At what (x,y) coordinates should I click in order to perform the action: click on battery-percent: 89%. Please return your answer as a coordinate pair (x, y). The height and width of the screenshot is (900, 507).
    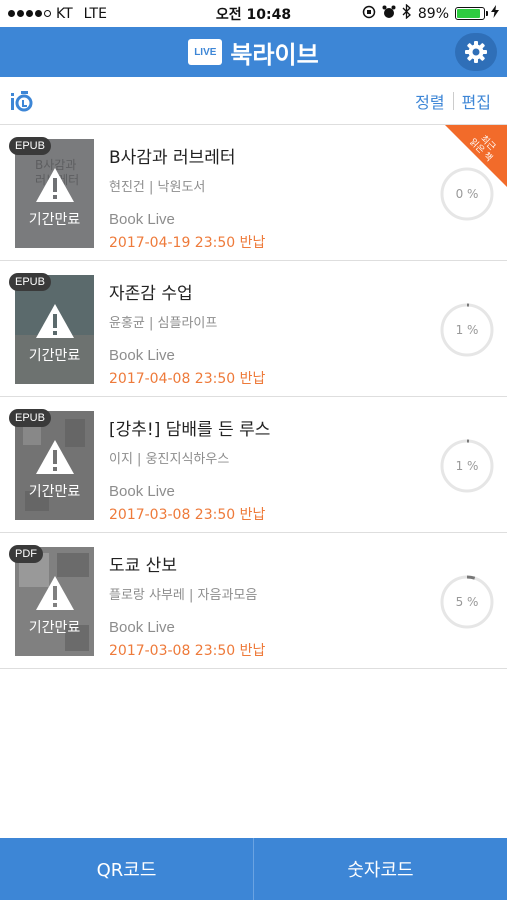
    Looking at the image, I should click on (433, 13).